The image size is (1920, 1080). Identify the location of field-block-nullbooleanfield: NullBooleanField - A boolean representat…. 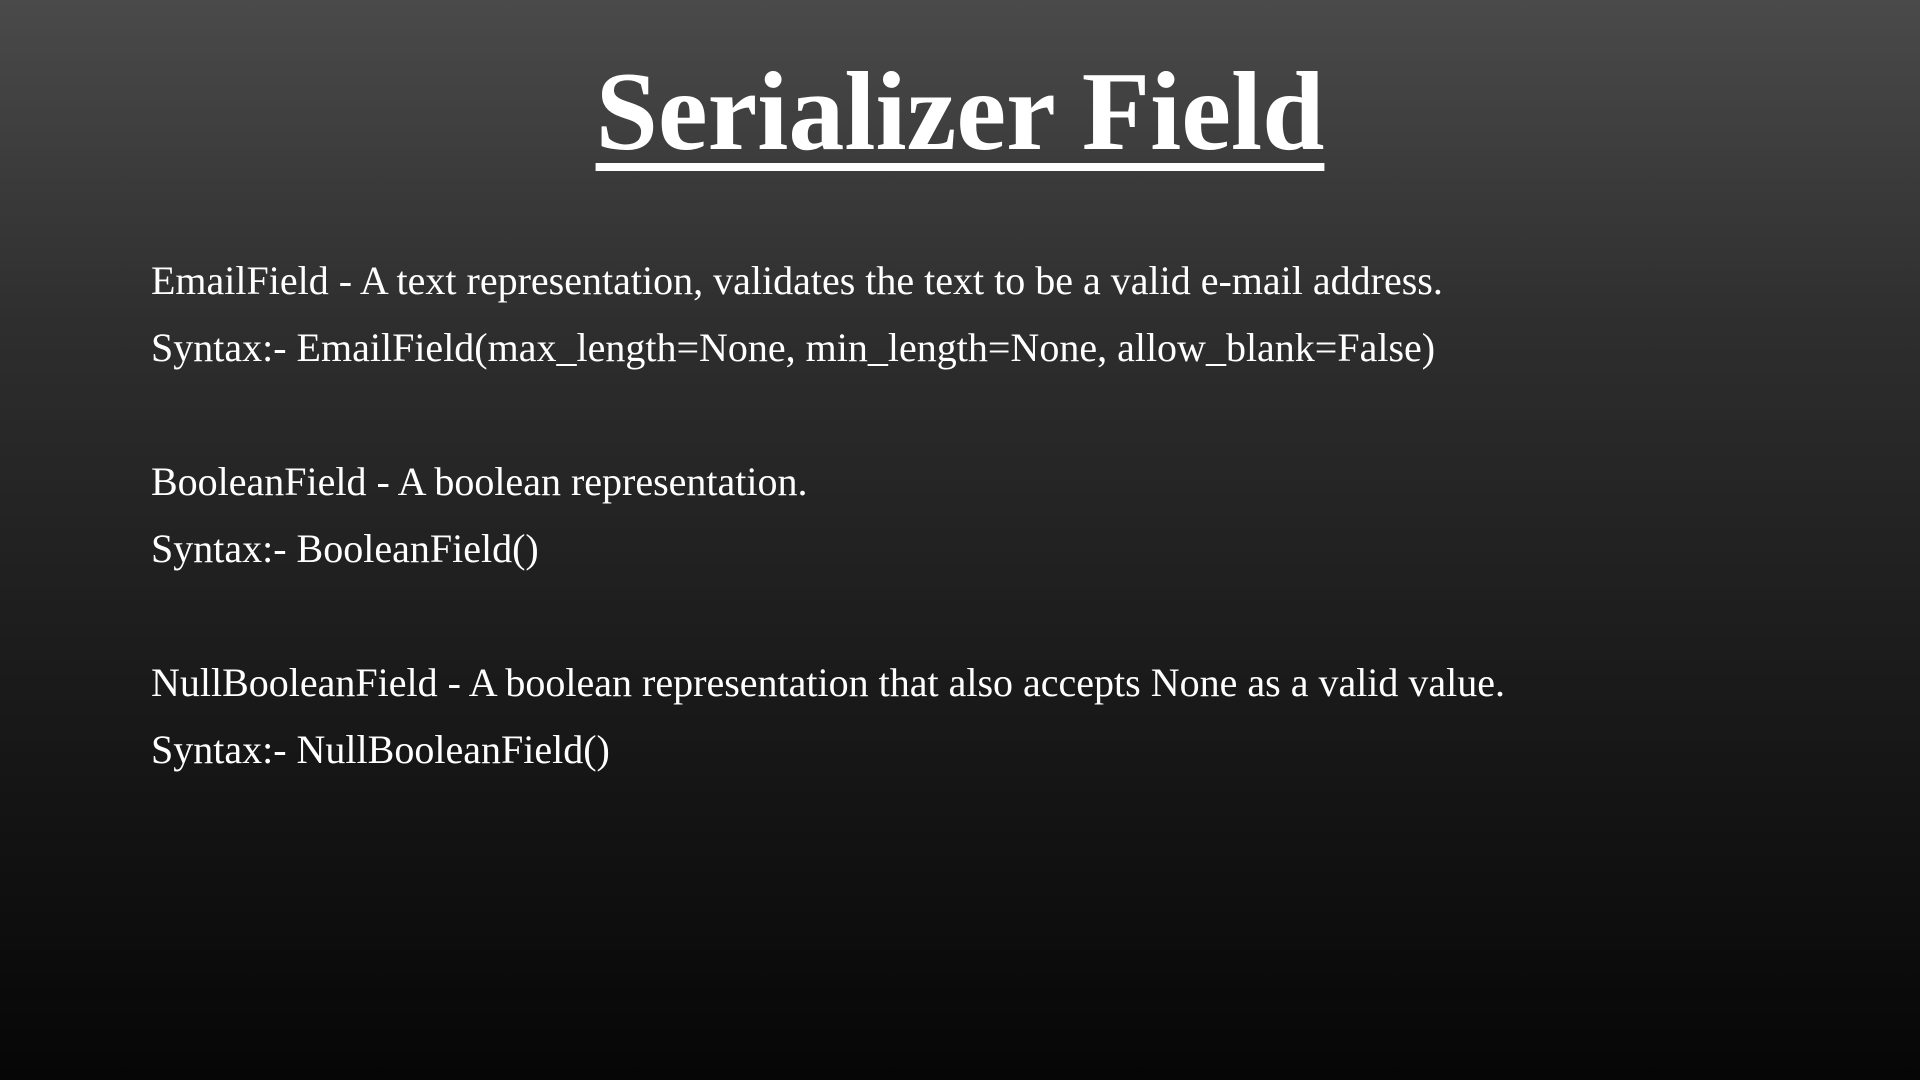
(1001, 716).